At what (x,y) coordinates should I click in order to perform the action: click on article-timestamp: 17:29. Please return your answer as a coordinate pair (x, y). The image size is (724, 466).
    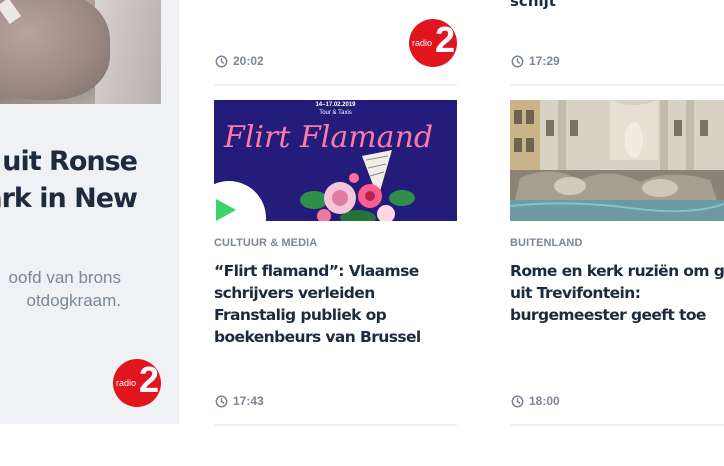
    Looking at the image, I should click on (535, 61).